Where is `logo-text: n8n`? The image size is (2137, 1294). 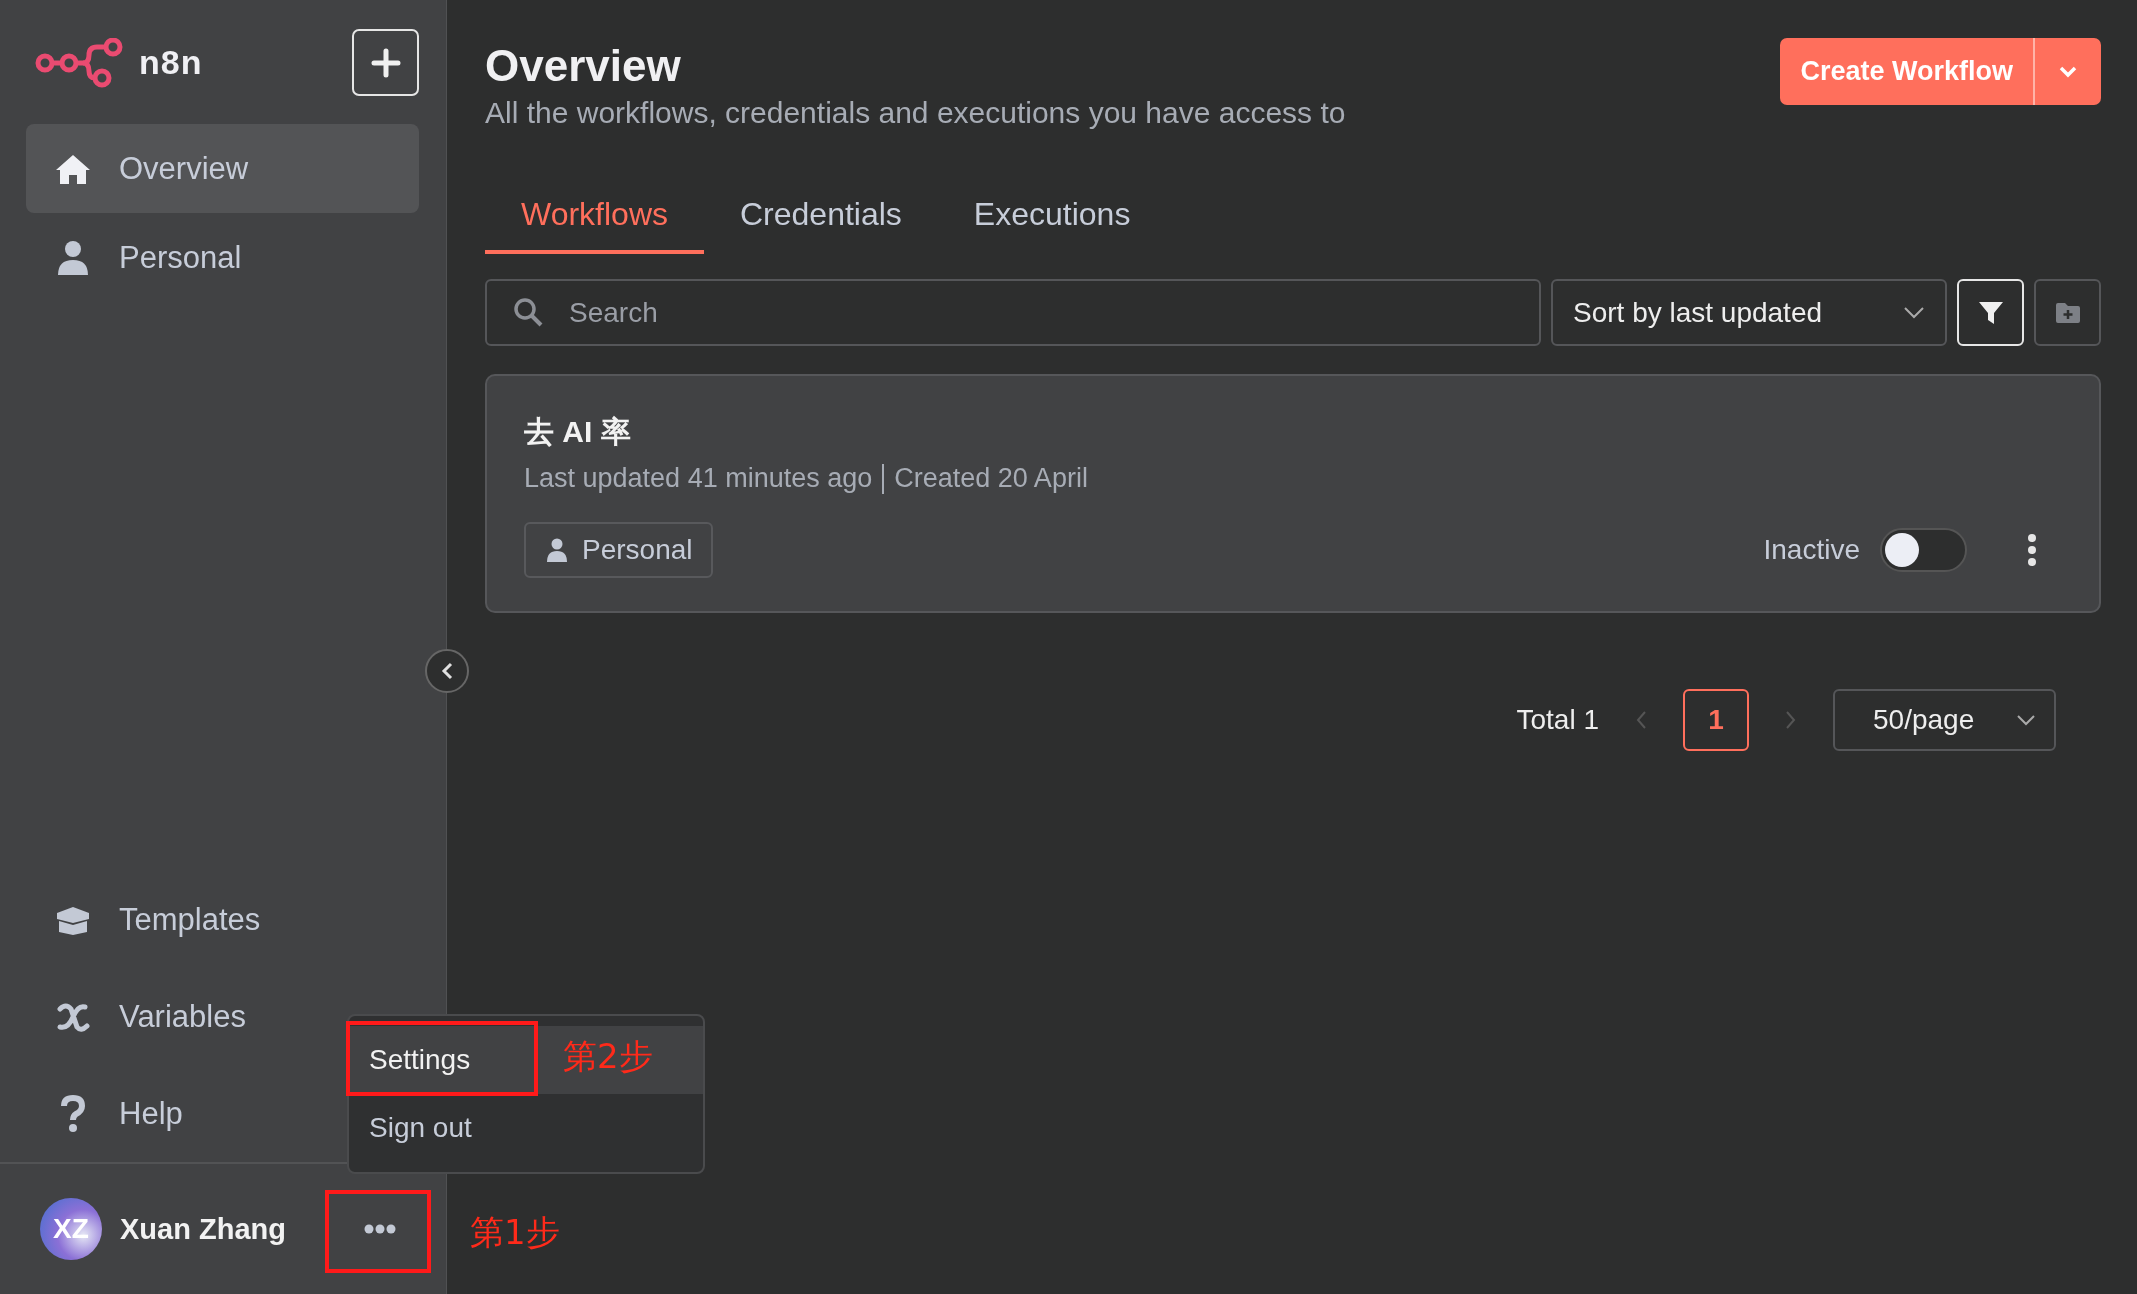
logo-text: n8n is located at coordinates (171, 62).